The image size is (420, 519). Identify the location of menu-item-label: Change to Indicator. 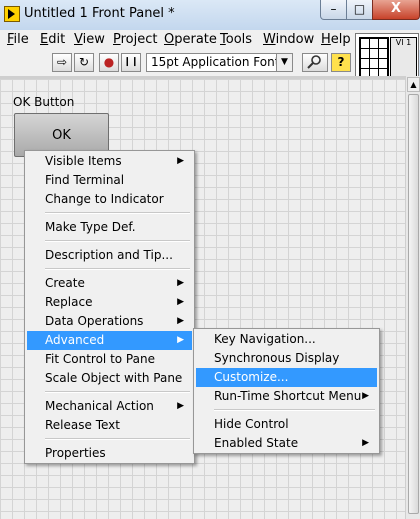
(104, 199).